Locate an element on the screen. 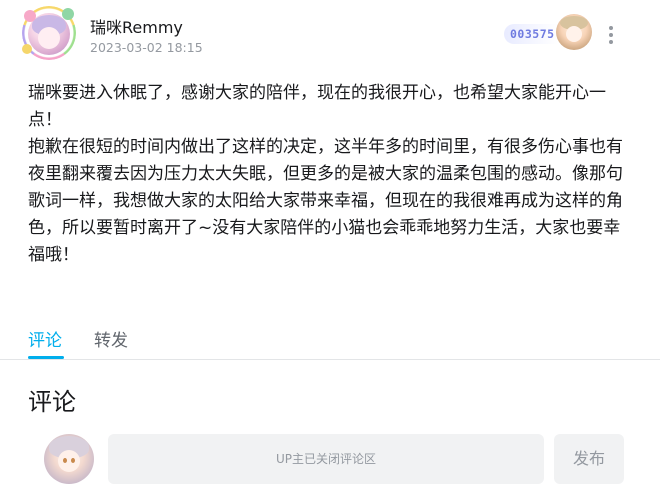 The image size is (660, 504). post-paragraph: 瑞咪要进入休眠了，感谢大家的陪伴，现在的我很开心，也希望大家能开心一点！ is located at coordinates (317, 106).